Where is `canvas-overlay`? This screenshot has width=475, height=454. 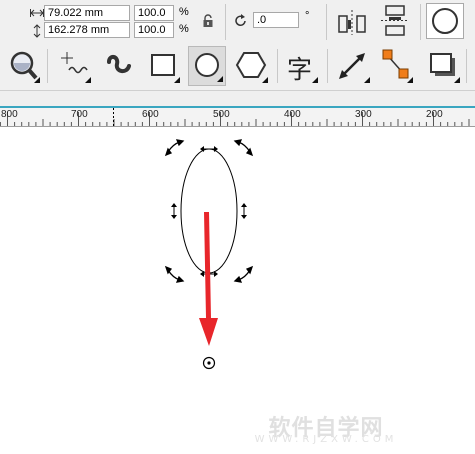
canvas-overlay is located at coordinates (209, 254).